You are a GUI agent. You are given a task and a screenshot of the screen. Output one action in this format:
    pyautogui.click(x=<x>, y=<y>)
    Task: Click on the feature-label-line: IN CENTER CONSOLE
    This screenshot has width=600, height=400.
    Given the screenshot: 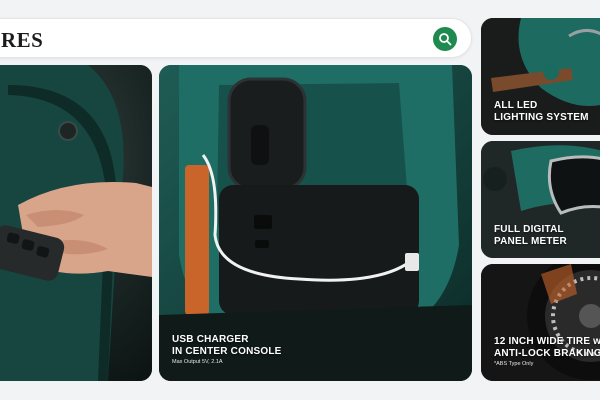 What is the action you would take?
    pyautogui.click(x=227, y=351)
    